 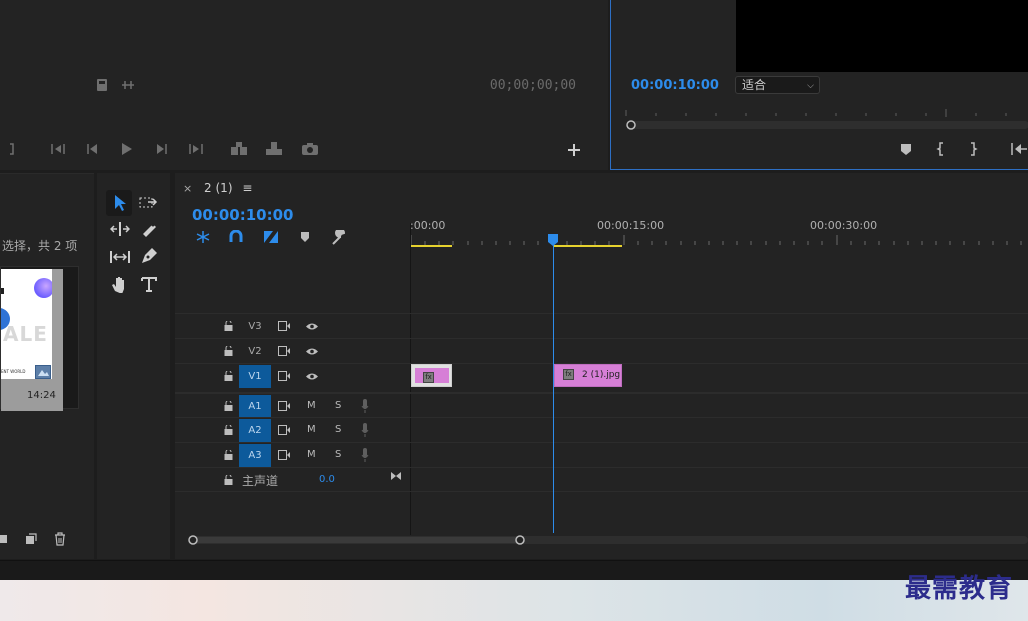 I want to click on project-panel: 选择，共 2 项 ALE ENT WORLD 14:24, so click(x=47, y=366).